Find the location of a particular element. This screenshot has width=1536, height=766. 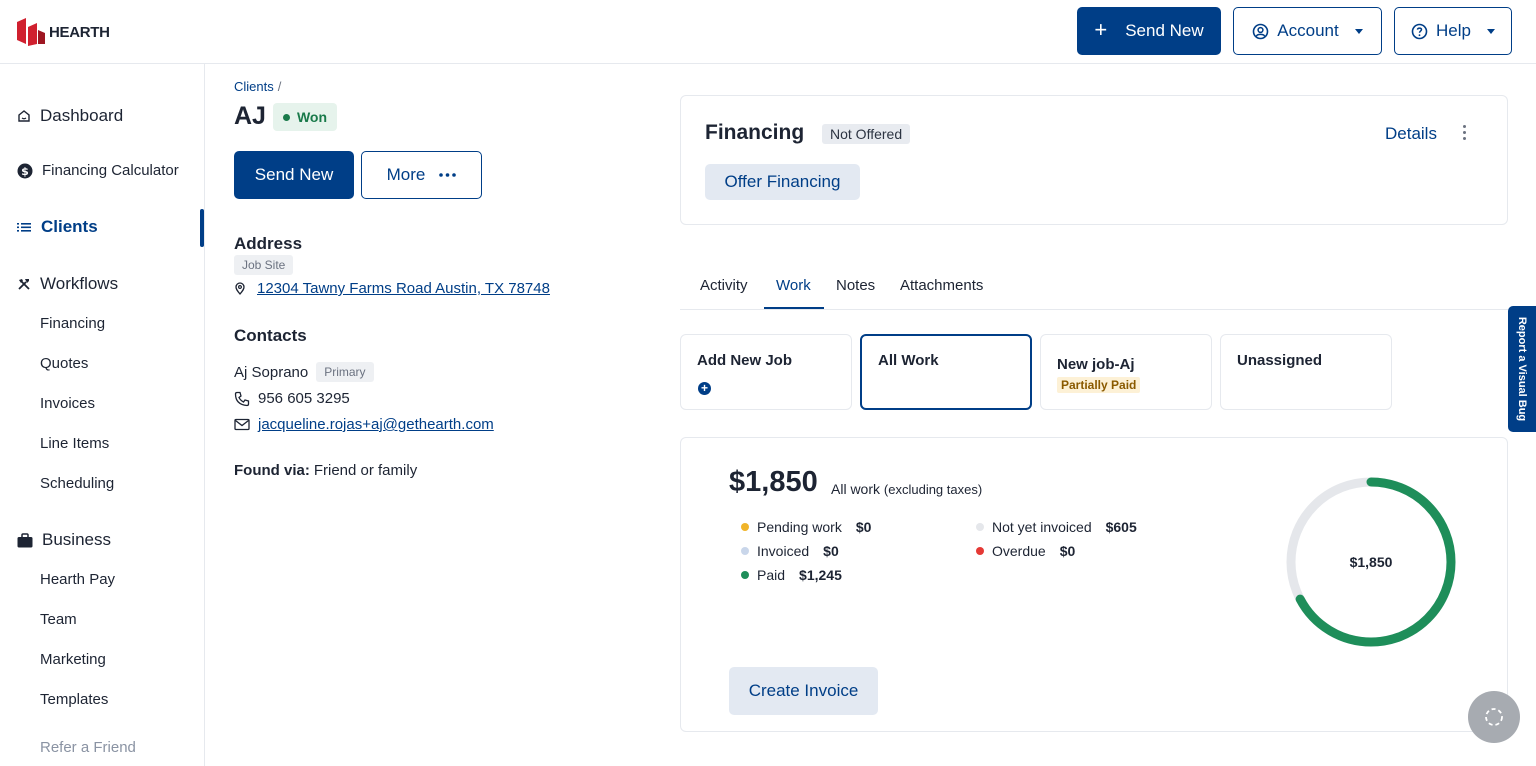

sidebar-section-workflows: Workflows is located at coordinates (67, 284).